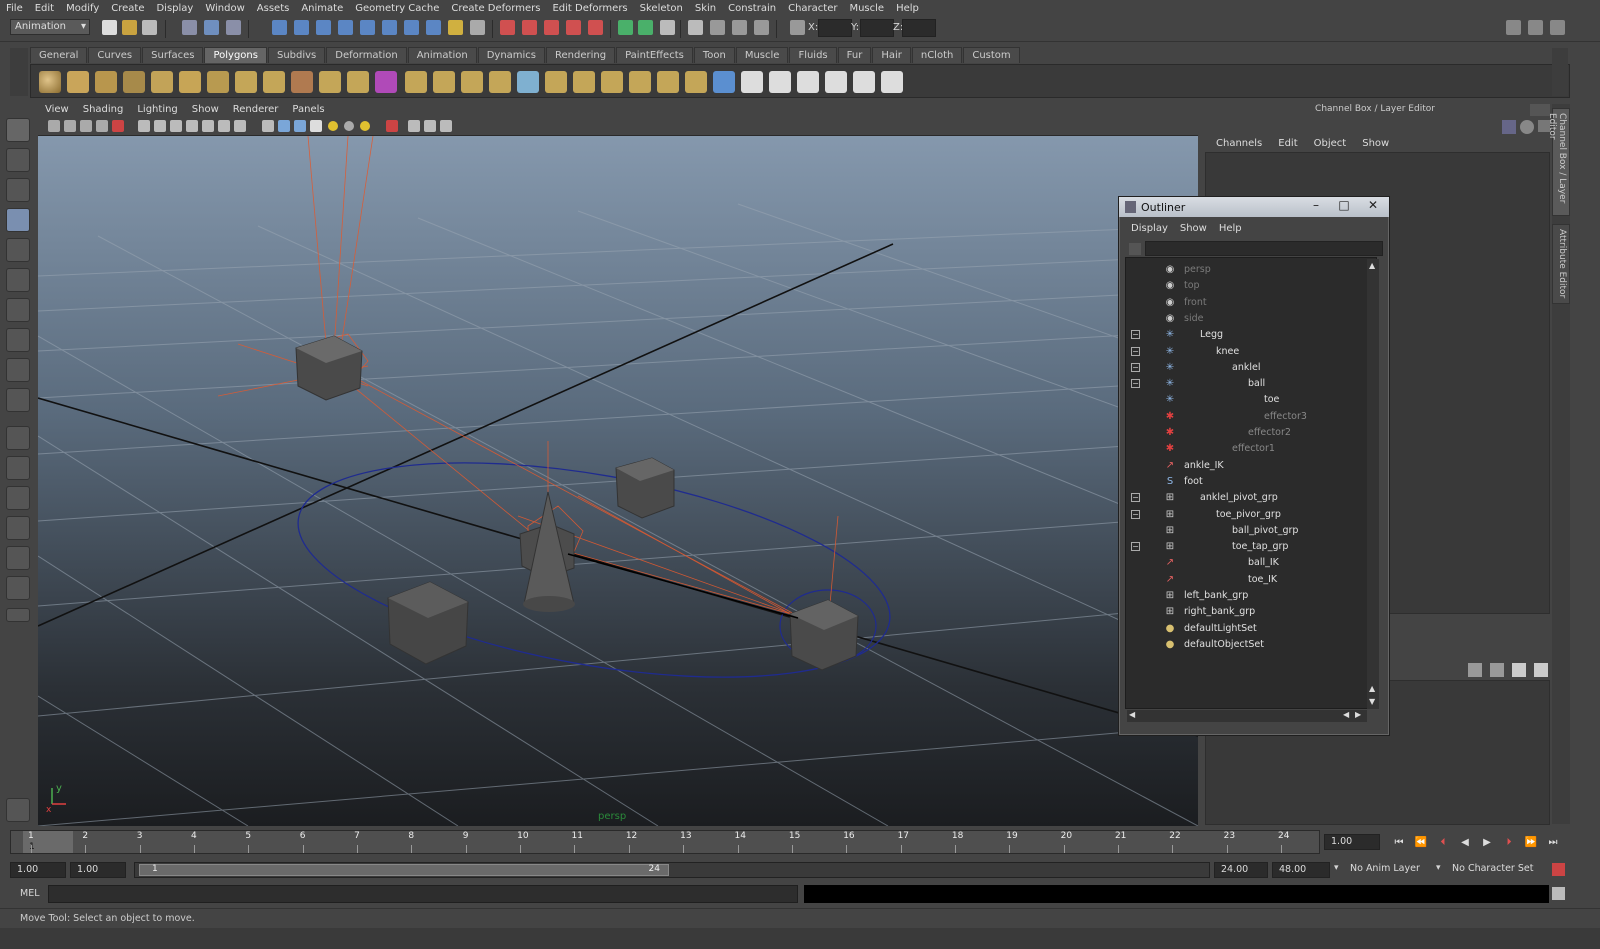  What do you see at coordinates (389, 27) in the screenshot?
I see `history-icon` at bounding box center [389, 27].